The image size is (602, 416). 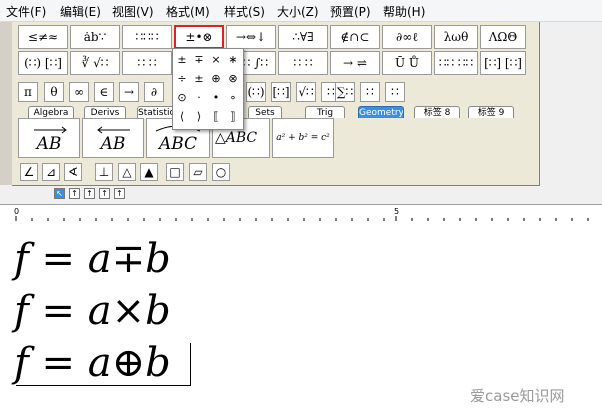 What do you see at coordinates (99, 363) in the screenshot?
I see `eq3-a: a` at bounding box center [99, 363].